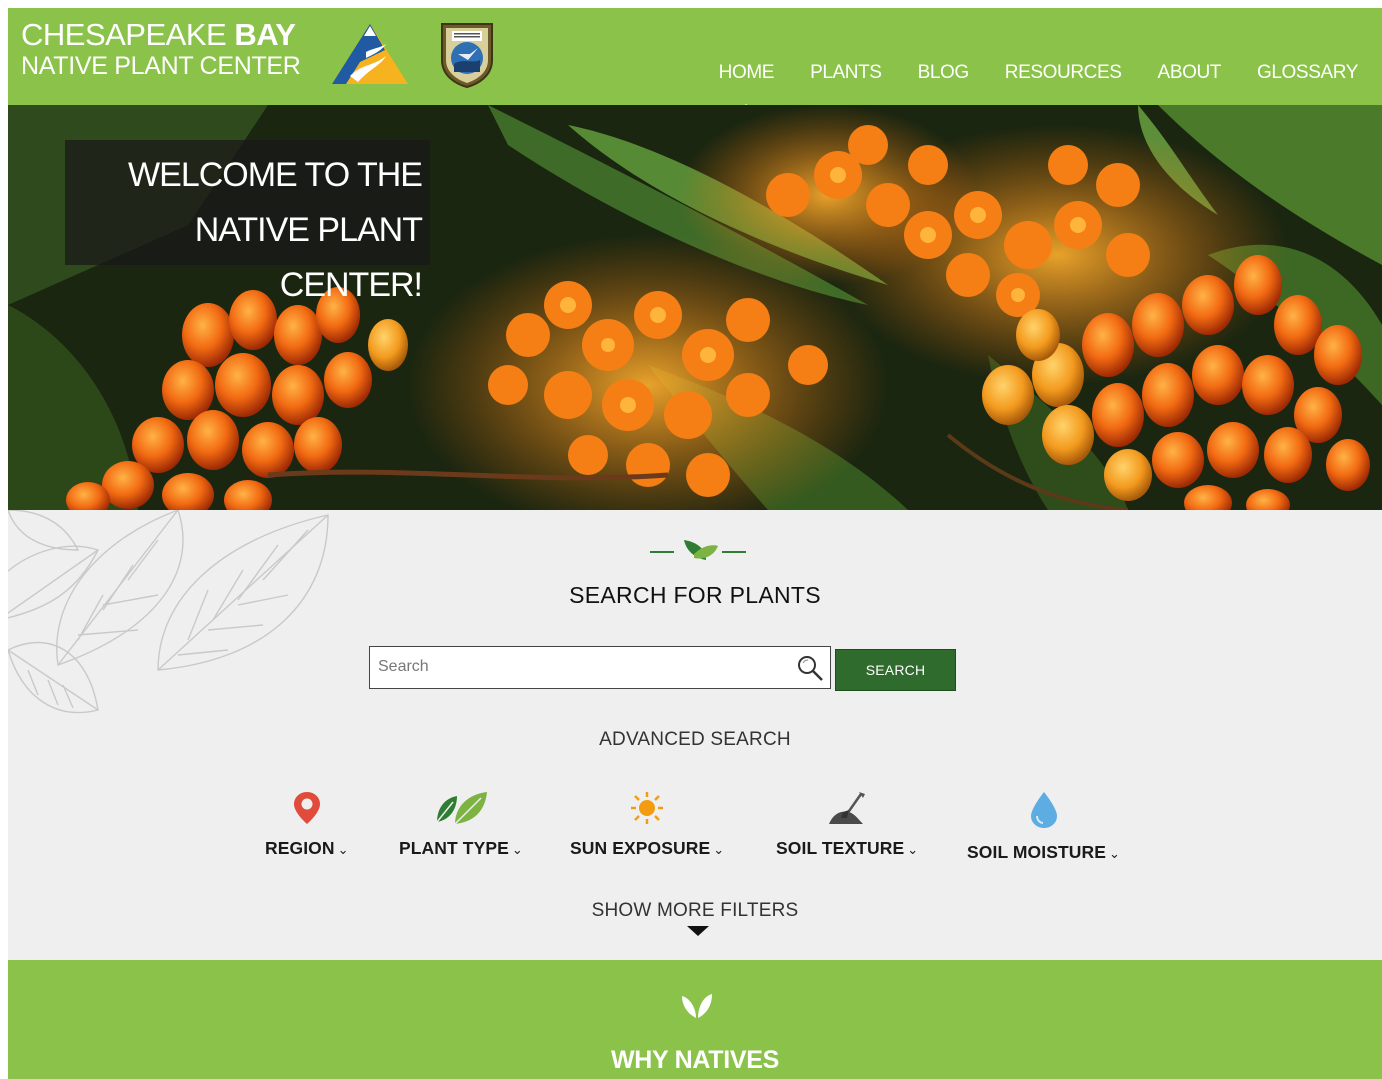  I want to click on search-box, so click(600, 667).